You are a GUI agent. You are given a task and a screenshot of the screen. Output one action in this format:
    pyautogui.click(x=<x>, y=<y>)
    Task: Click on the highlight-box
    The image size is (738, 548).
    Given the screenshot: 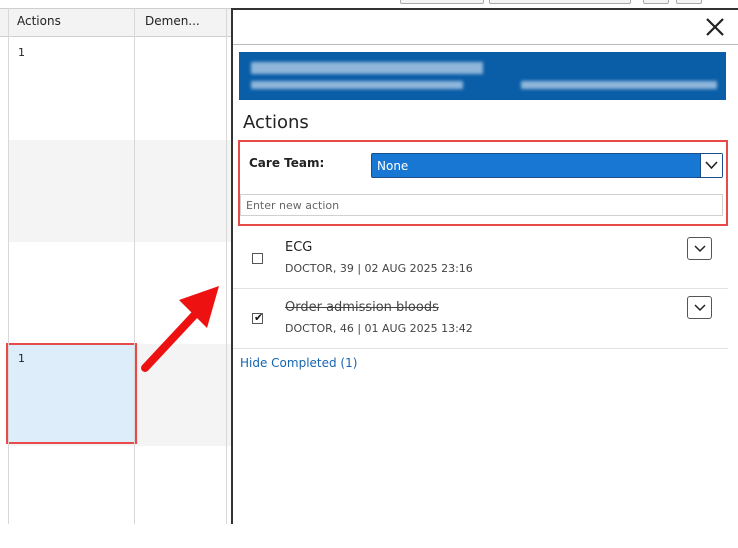 What is the action you would take?
    pyautogui.click(x=71, y=393)
    